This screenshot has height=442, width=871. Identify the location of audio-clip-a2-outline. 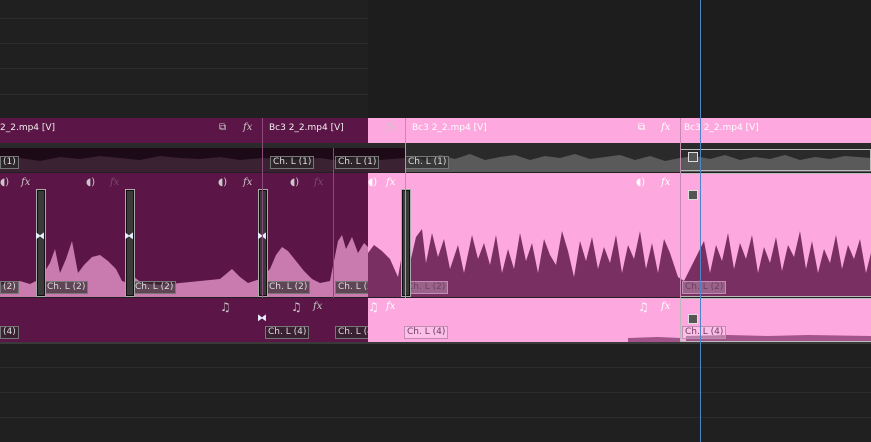
(775, 235).